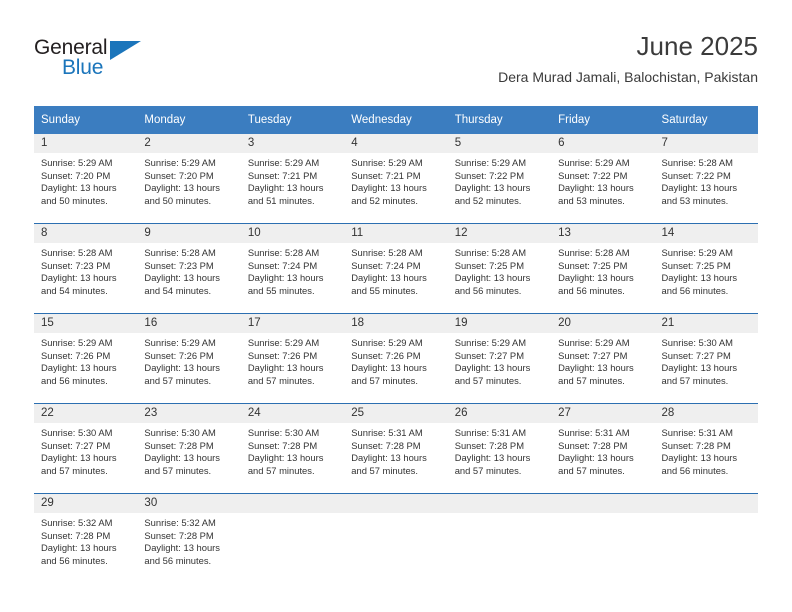 Image resolution: width=792 pixels, height=612 pixels. Describe the element at coordinates (696, 265) in the screenshot. I see `sunset-text: Sunset: 7:25 PM` at that location.